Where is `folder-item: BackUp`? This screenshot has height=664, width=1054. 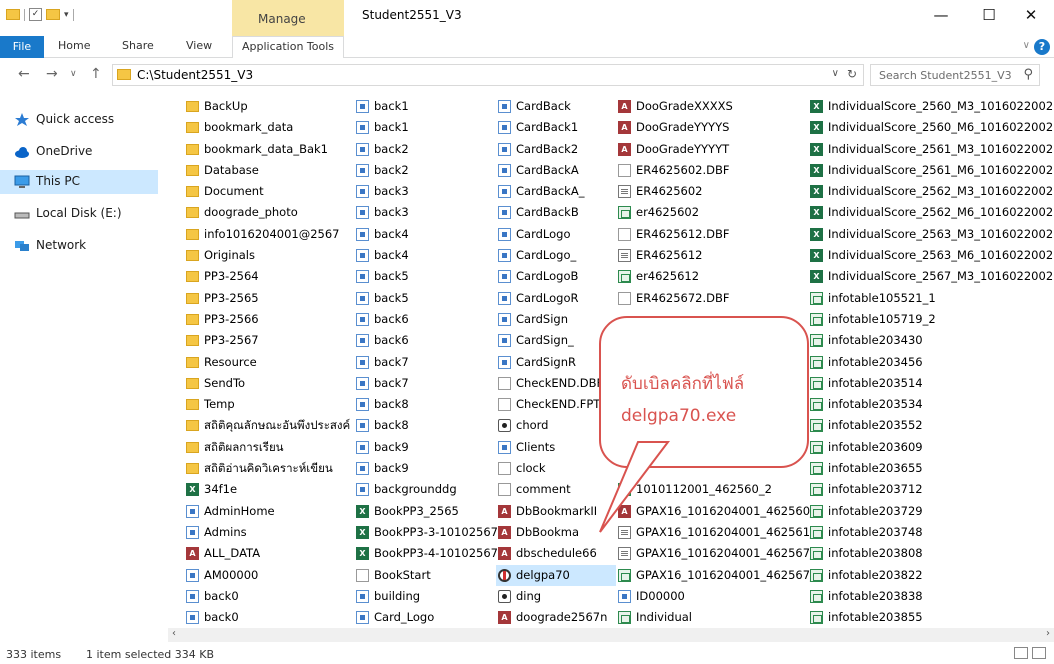 folder-item: BackUp is located at coordinates (269, 106).